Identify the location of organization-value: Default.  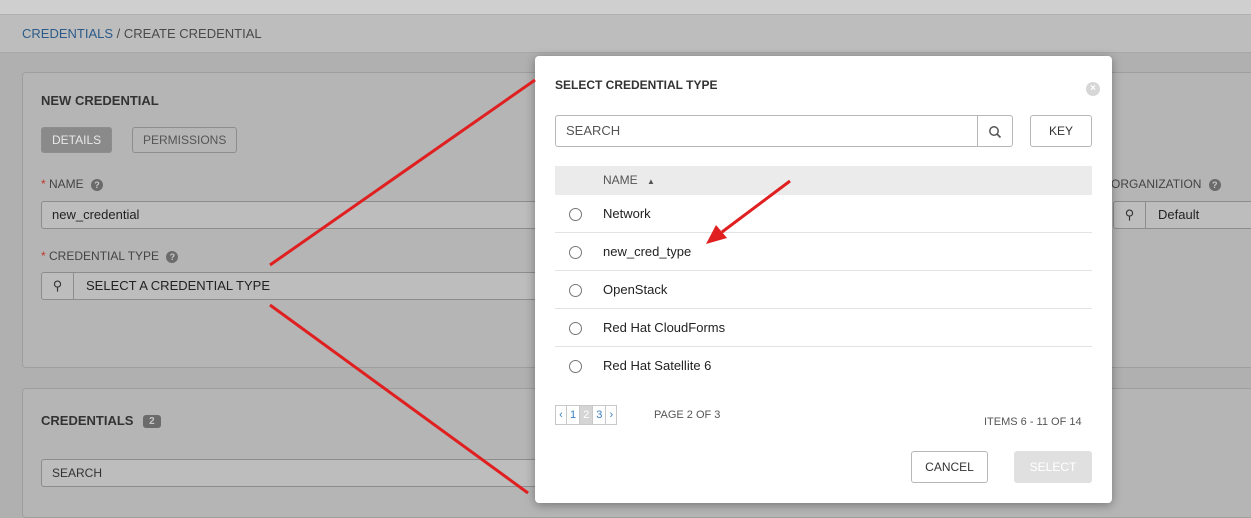
(1179, 214).